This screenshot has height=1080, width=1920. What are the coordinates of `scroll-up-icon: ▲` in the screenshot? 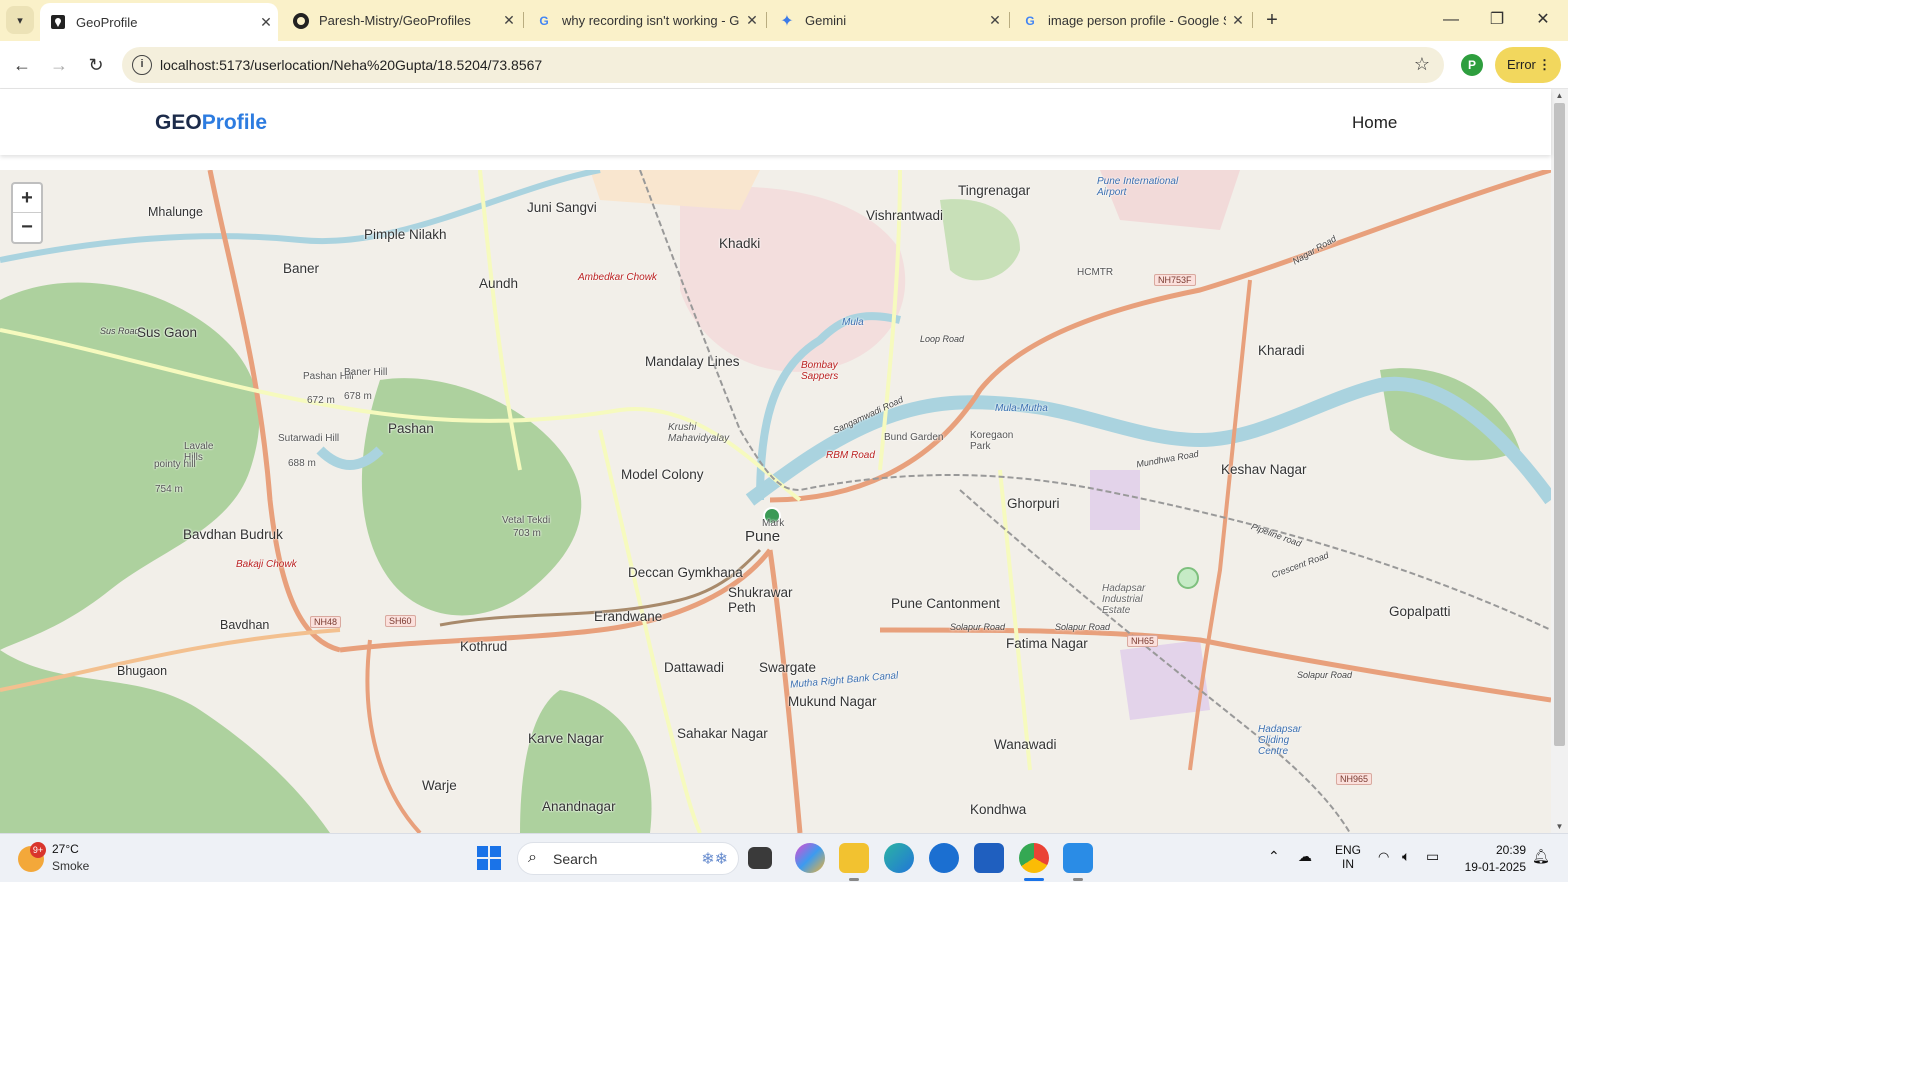 It's located at (1559, 95).